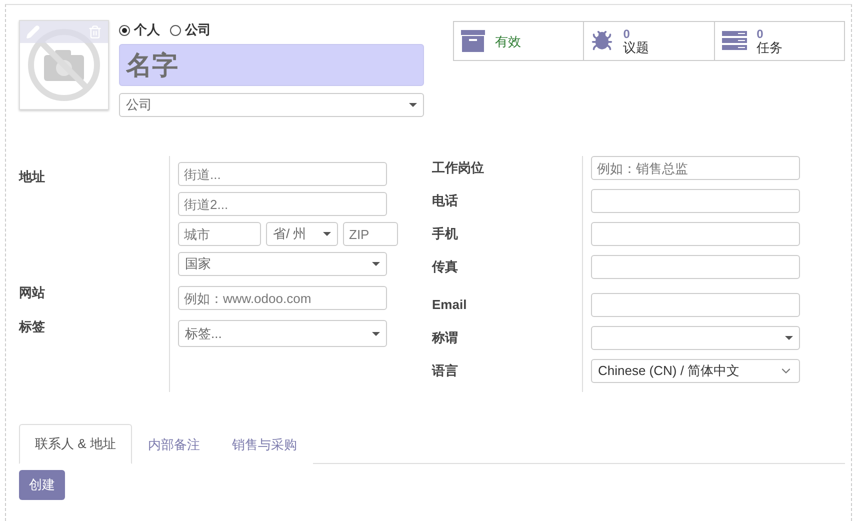 The width and height of the screenshot is (864, 521). What do you see at coordinates (458, 168) in the screenshot?
I see `field-label: 工作岗位` at bounding box center [458, 168].